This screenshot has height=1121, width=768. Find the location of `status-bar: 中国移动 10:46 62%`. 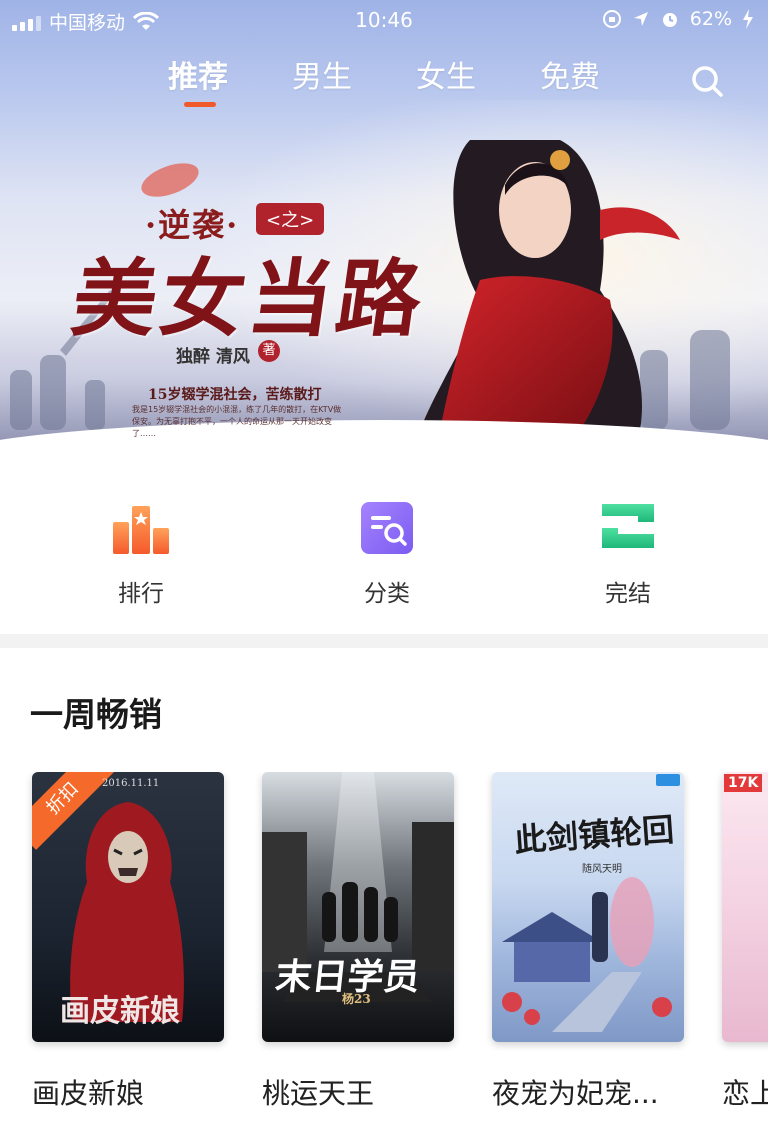

status-bar: 中国移动 10:46 62% is located at coordinates (384, 20).